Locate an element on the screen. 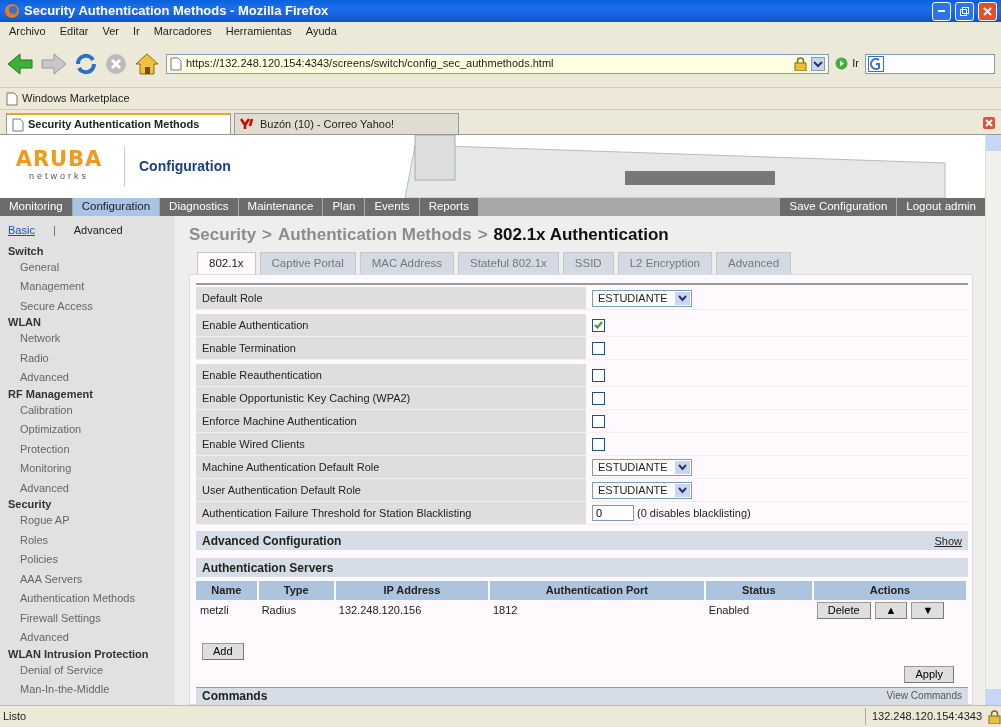  page-tab: 802.1x is located at coordinates (226, 263).